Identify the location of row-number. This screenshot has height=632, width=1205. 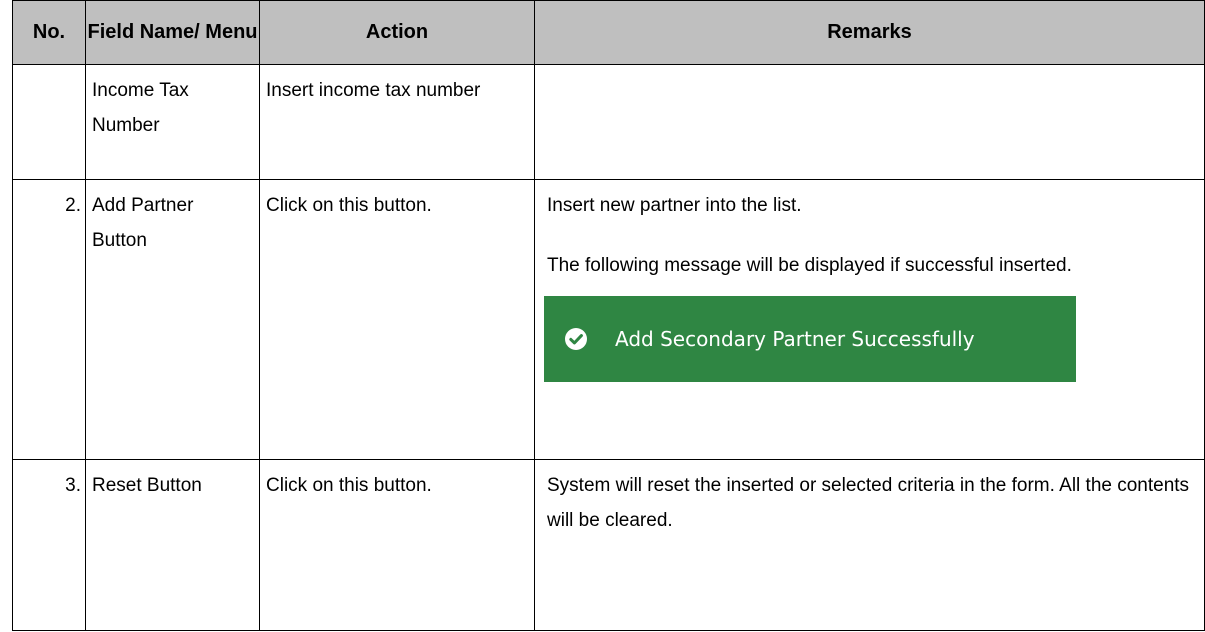
(49, 122).